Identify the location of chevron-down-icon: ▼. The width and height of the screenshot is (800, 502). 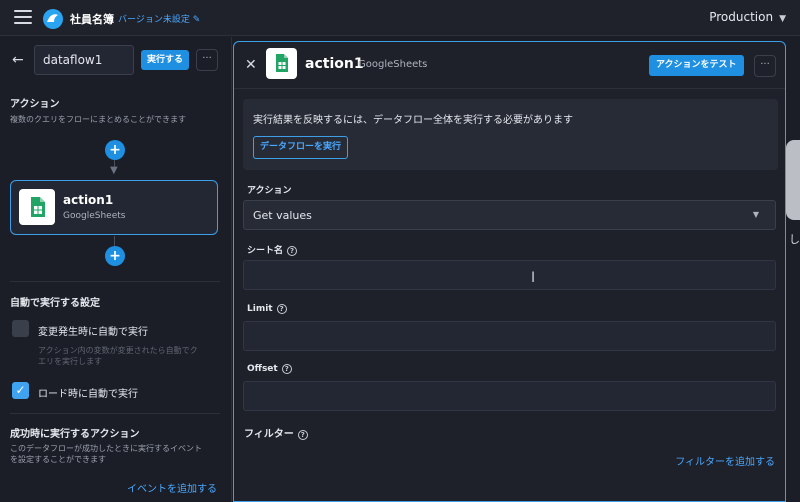
(782, 19).